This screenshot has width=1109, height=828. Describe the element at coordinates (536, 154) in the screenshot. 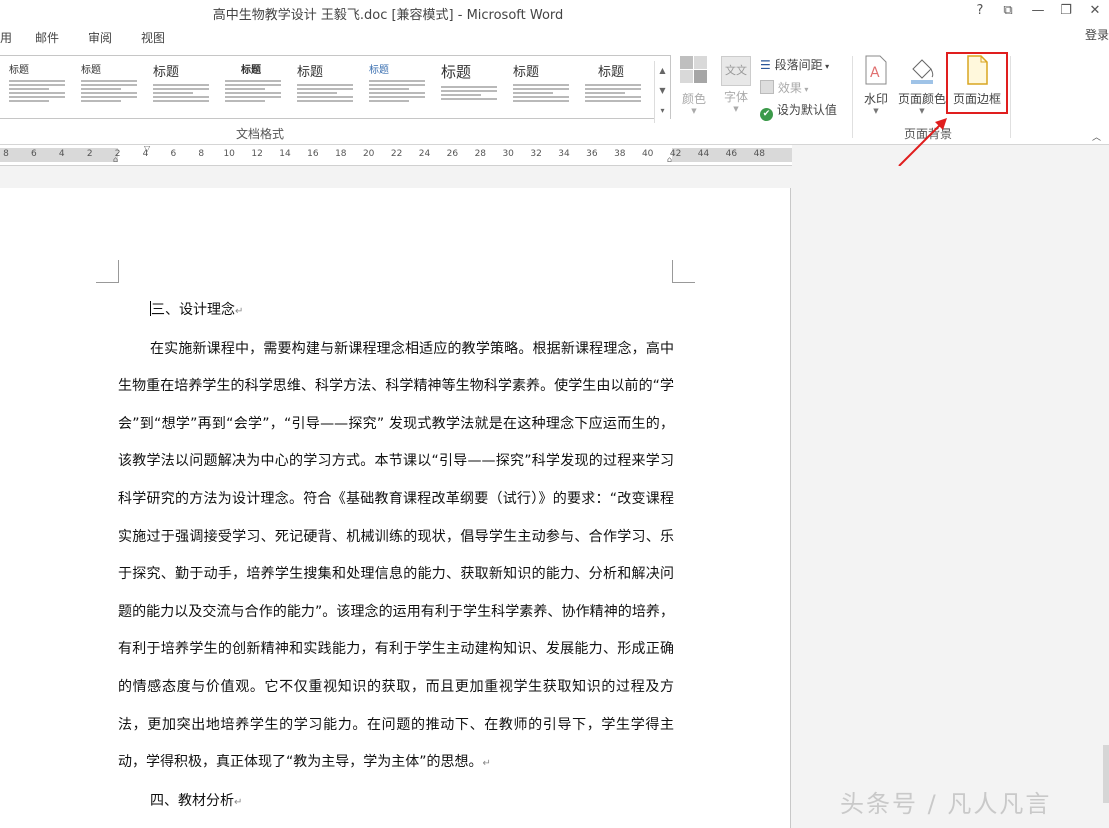

I see `ruler-number: 32` at that location.